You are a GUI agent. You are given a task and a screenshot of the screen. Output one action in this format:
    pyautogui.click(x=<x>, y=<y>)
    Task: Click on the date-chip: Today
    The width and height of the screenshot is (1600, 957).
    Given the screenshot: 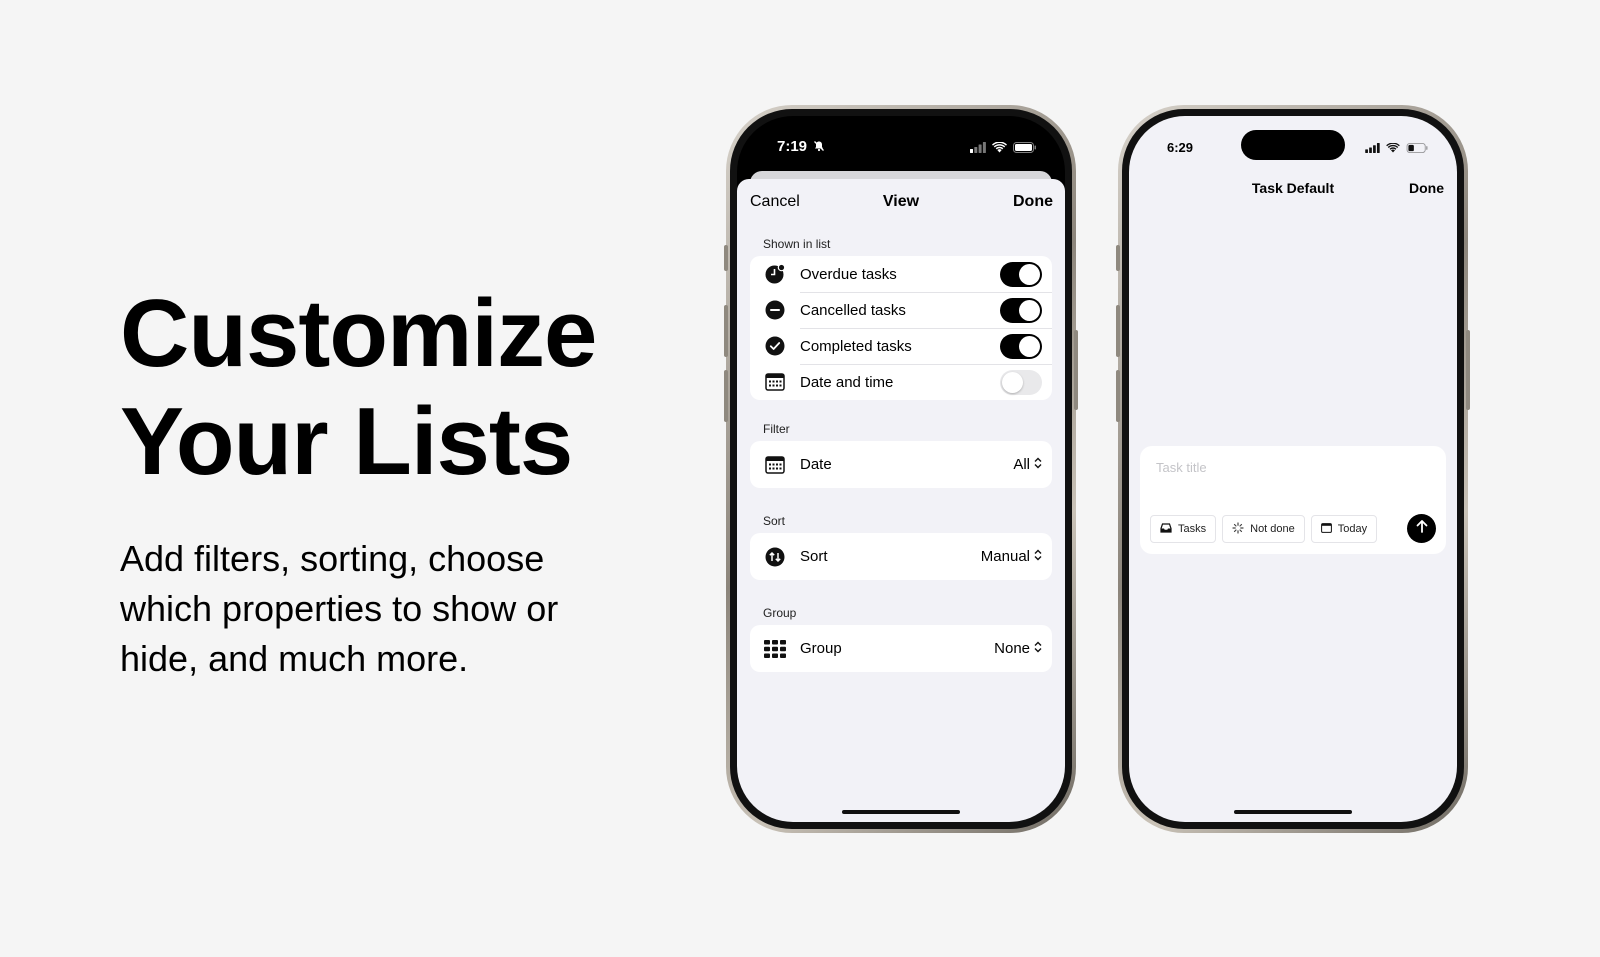 What is the action you would take?
    pyautogui.click(x=1344, y=529)
    